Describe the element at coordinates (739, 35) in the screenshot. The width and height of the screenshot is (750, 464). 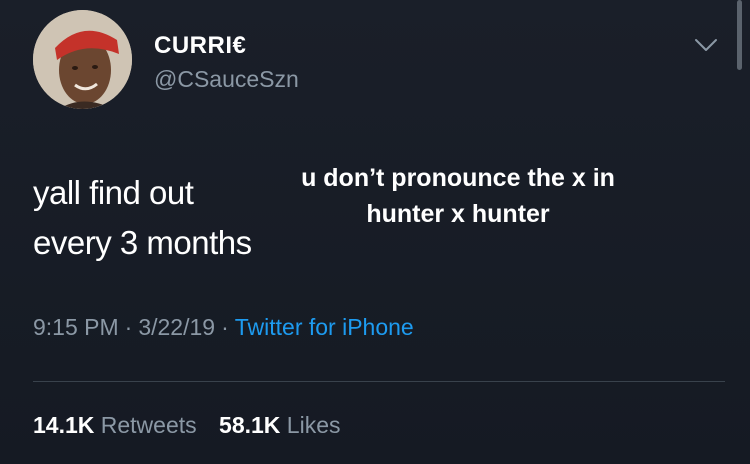
I see `scrollbar` at that location.